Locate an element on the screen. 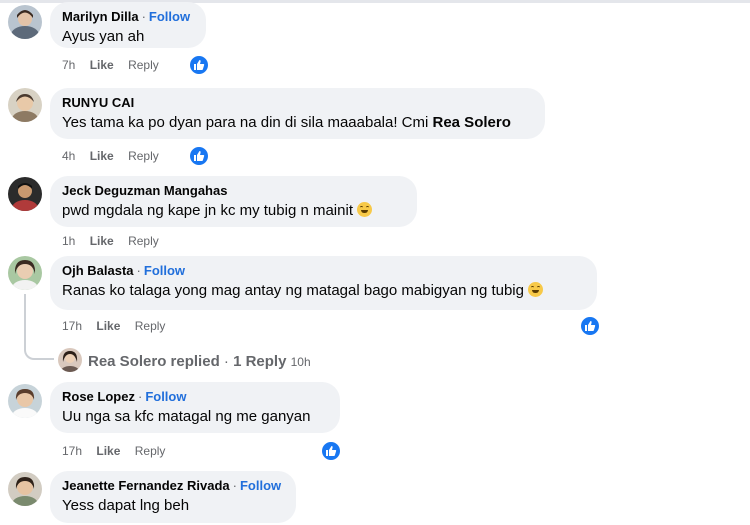 The height and width of the screenshot is (525, 750). comment-text: Ayus yan ah is located at coordinates (103, 36).